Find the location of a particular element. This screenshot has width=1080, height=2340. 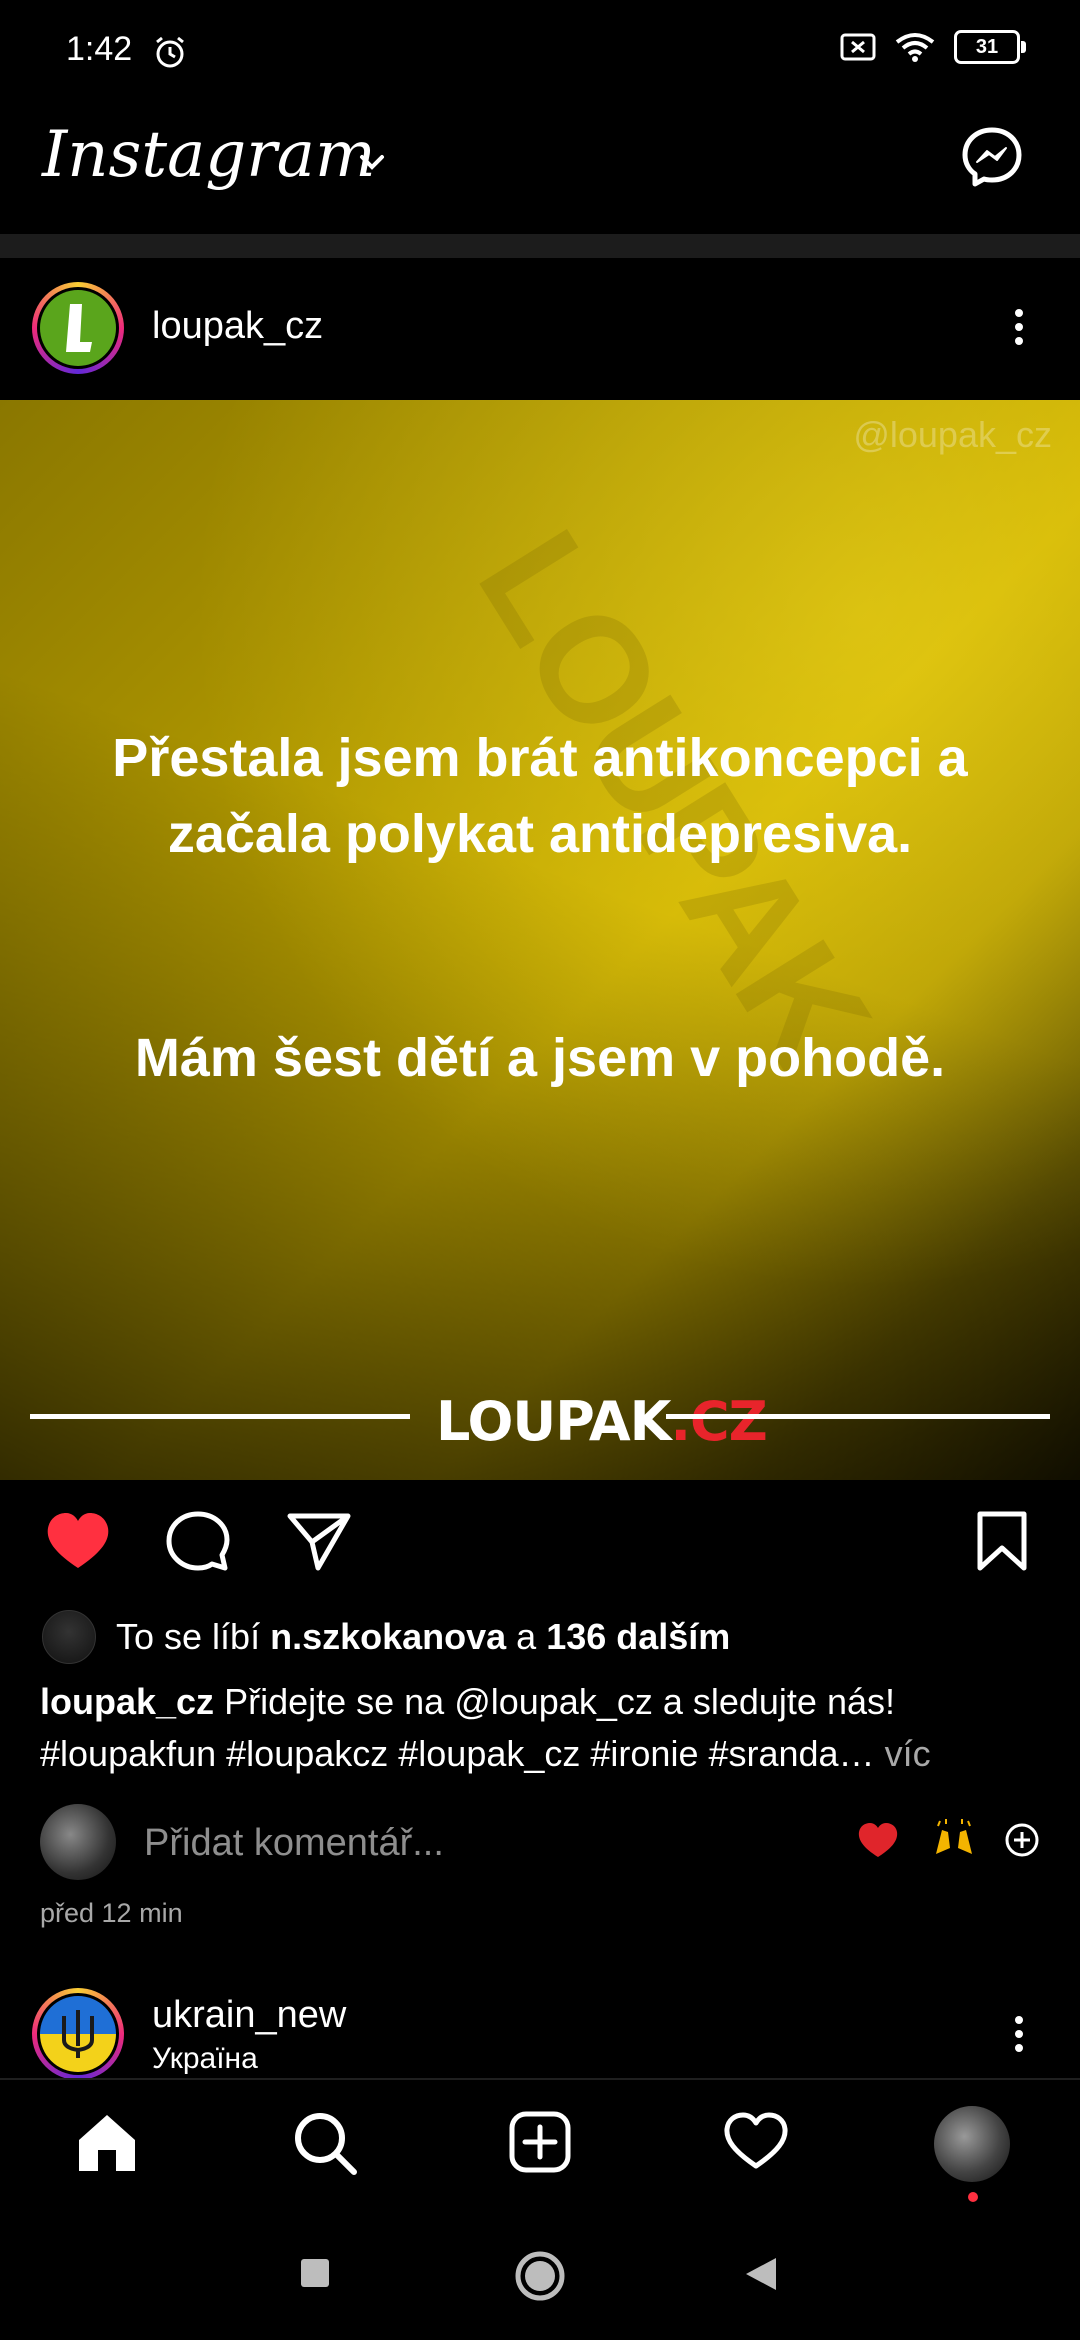

share-send-icon is located at coordinates (319, 1541).